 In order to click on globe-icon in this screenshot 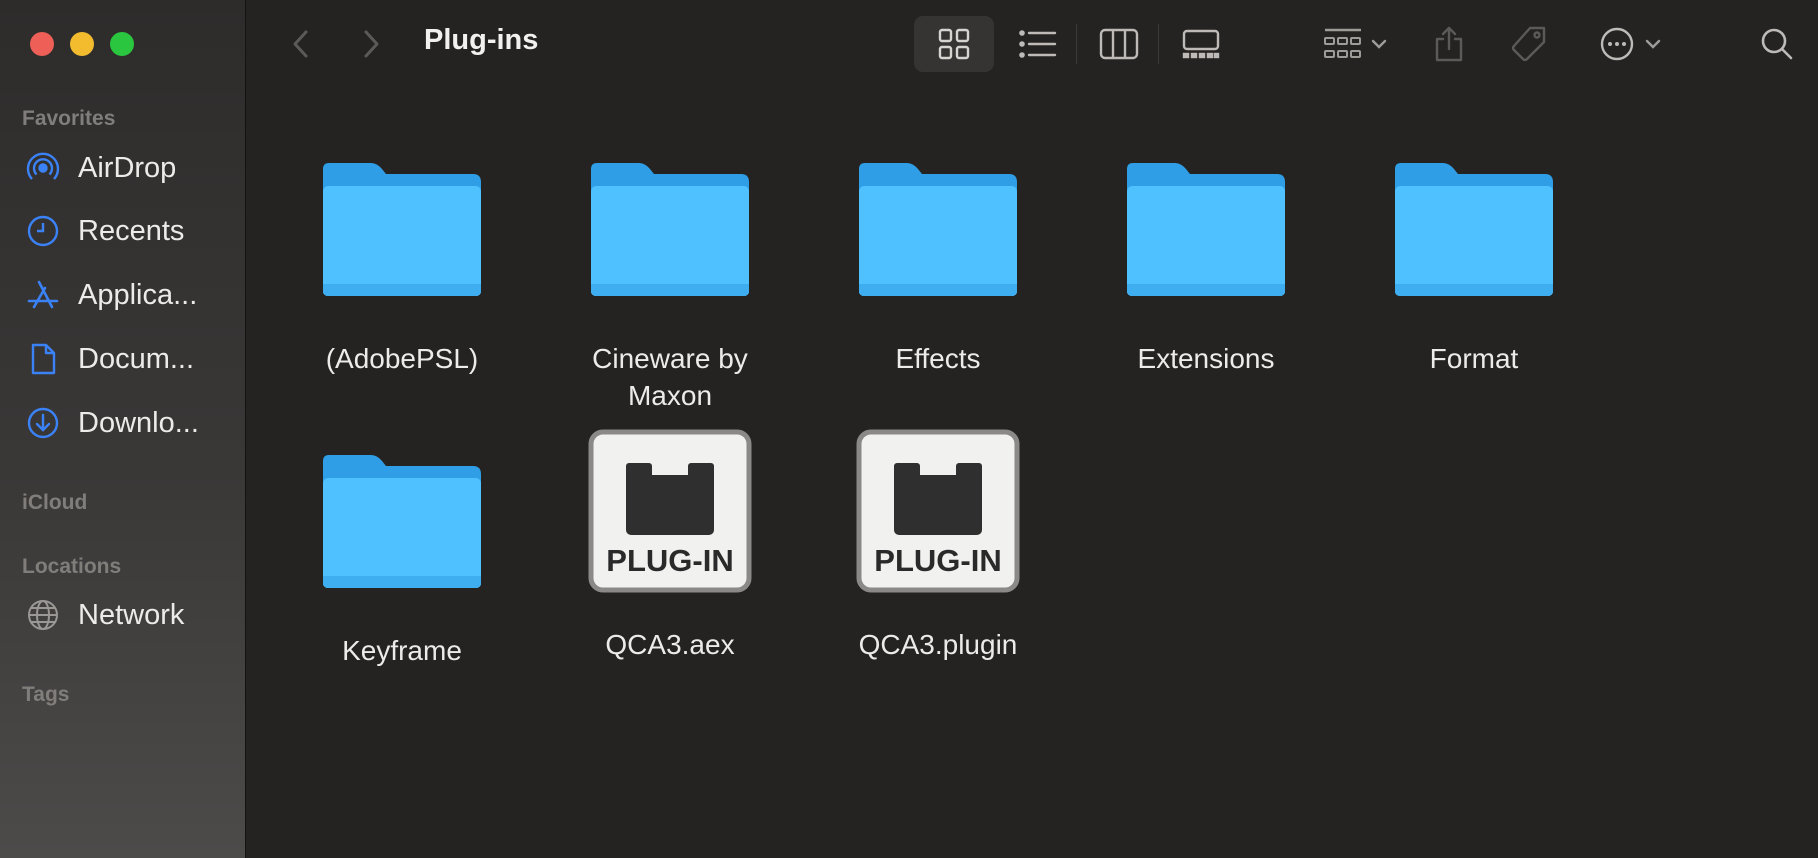, I will do `click(43, 615)`.